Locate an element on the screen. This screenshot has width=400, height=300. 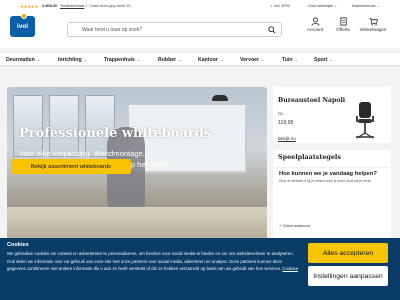
site-logo: ivol is located at coordinates (22, 25).